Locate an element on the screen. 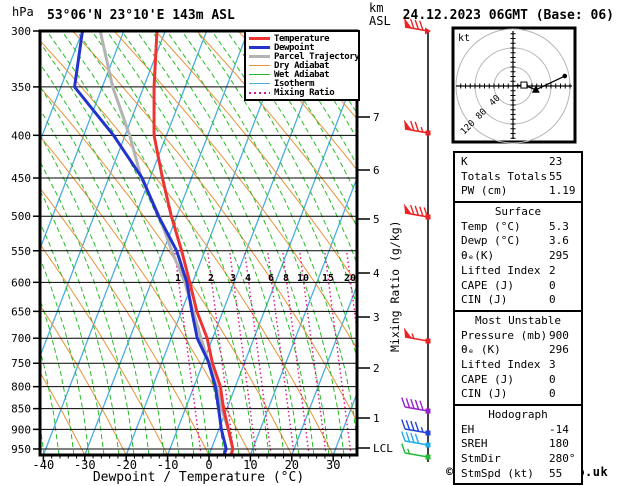  pressure-tick-label: 750 is located at coordinates (21, 363).